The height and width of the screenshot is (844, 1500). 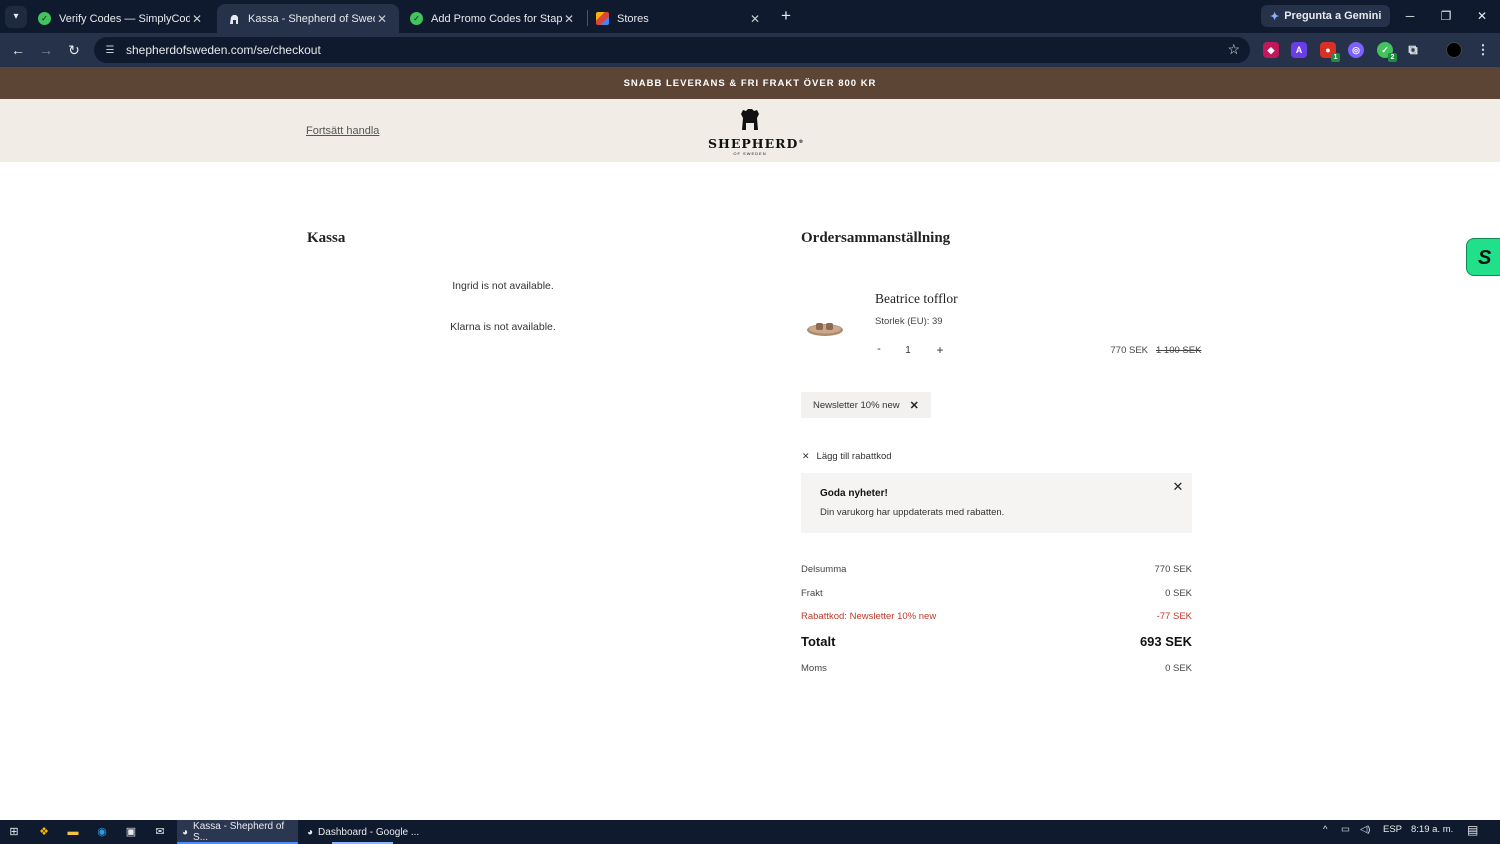 I want to click on applied-coupon-chip: Newsletter 10% new ✕, so click(x=866, y=405).